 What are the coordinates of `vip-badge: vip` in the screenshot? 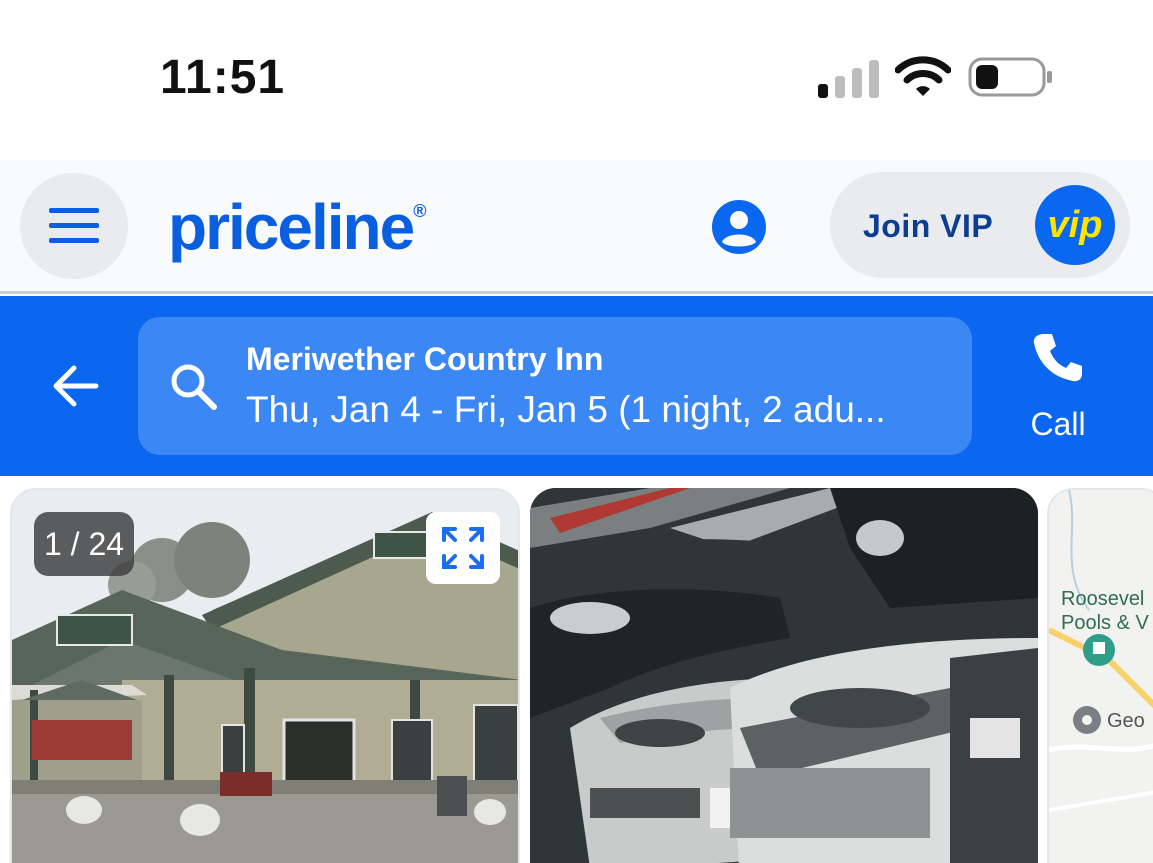 It's located at (1075, 225).